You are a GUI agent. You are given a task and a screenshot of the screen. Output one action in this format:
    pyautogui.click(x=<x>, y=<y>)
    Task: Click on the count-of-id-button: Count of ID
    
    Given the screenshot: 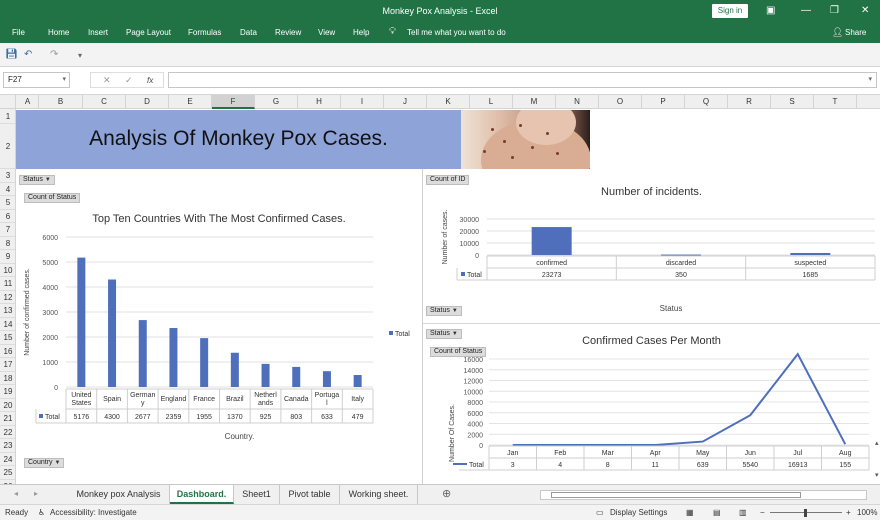 What is the action you would take?
    pyautogui.click(x=448, y=180)
    